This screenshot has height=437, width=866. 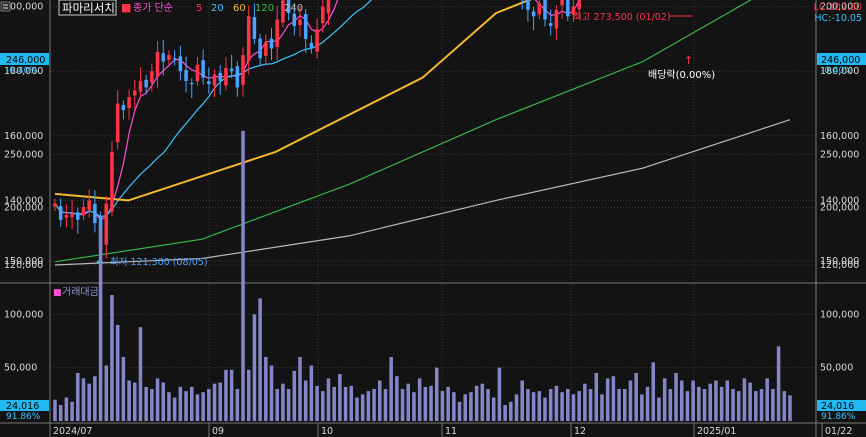 I want to click on date-tick-label: 10, so click(x=327, y=431).